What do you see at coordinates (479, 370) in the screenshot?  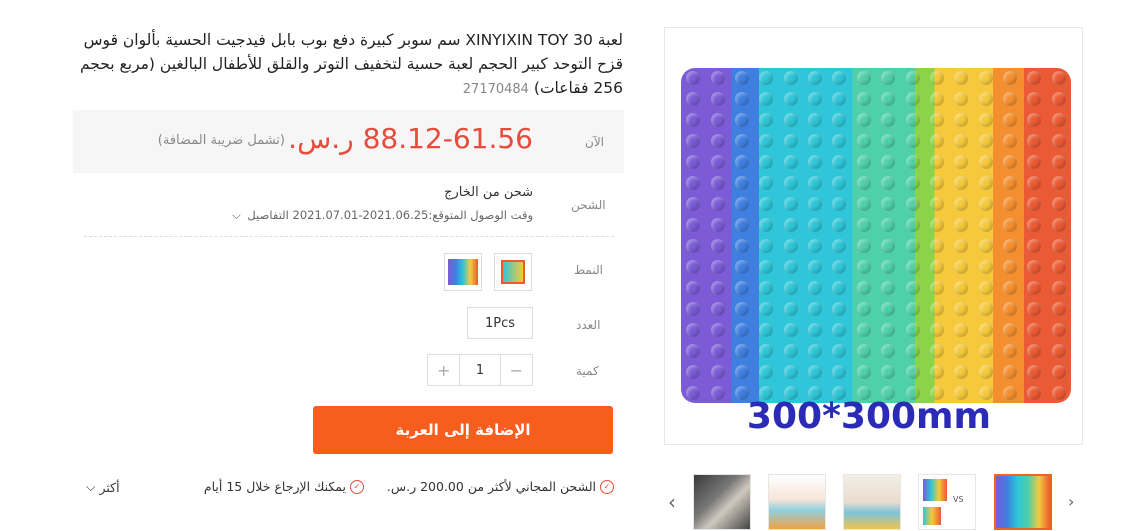 I see `quantity-input: 1` at bounding box center [479, 370].